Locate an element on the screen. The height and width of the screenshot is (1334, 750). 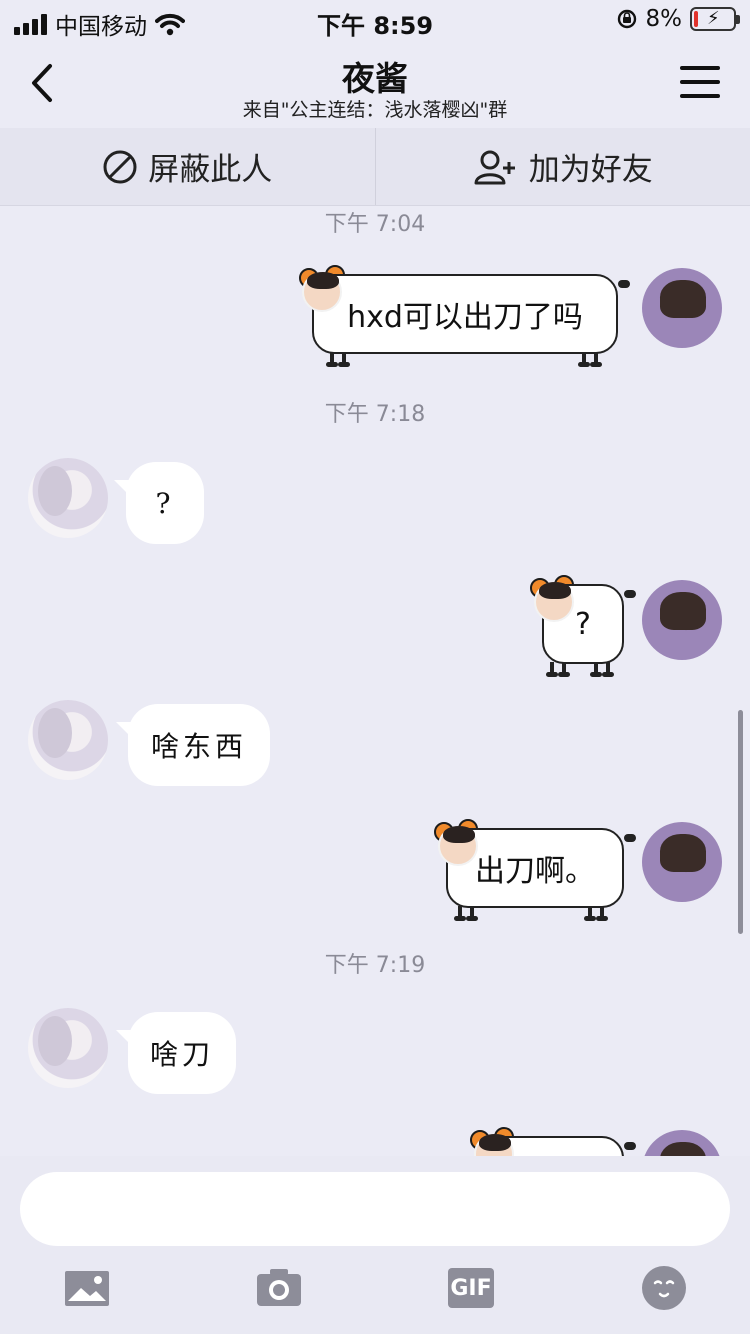
message-text: hxd可以出刀了吗 is located at coordinates (465, 314).